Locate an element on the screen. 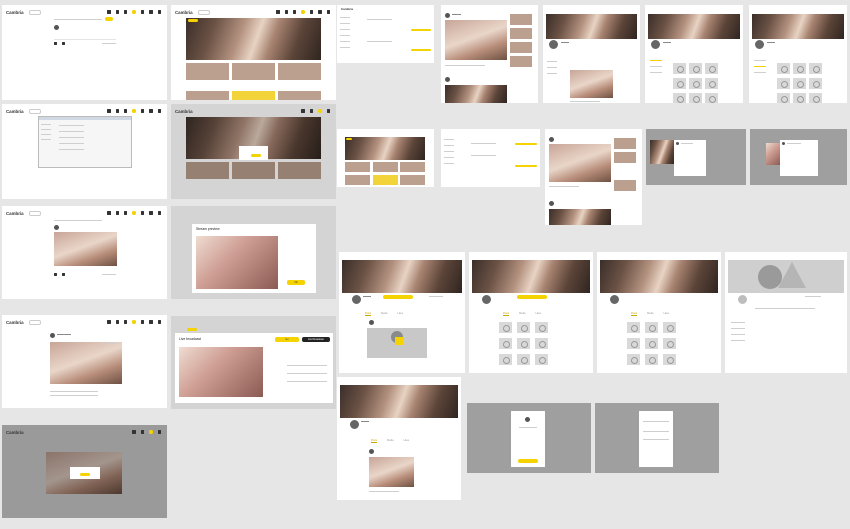  card-field is located at coordinates (656, 432).